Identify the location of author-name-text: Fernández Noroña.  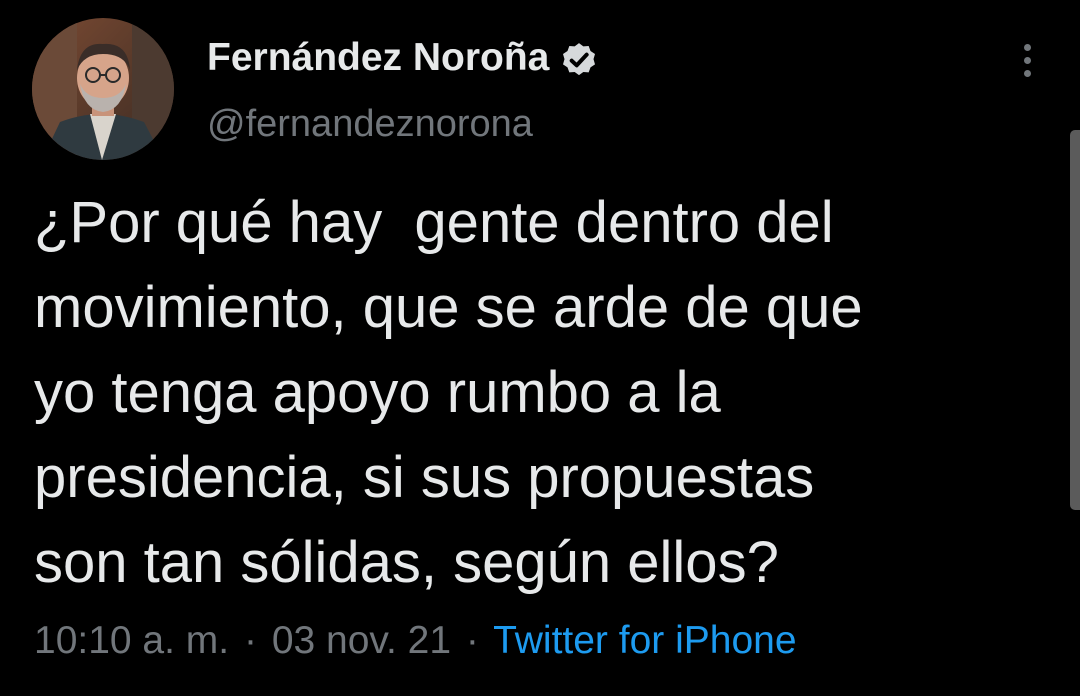
(378, 57).